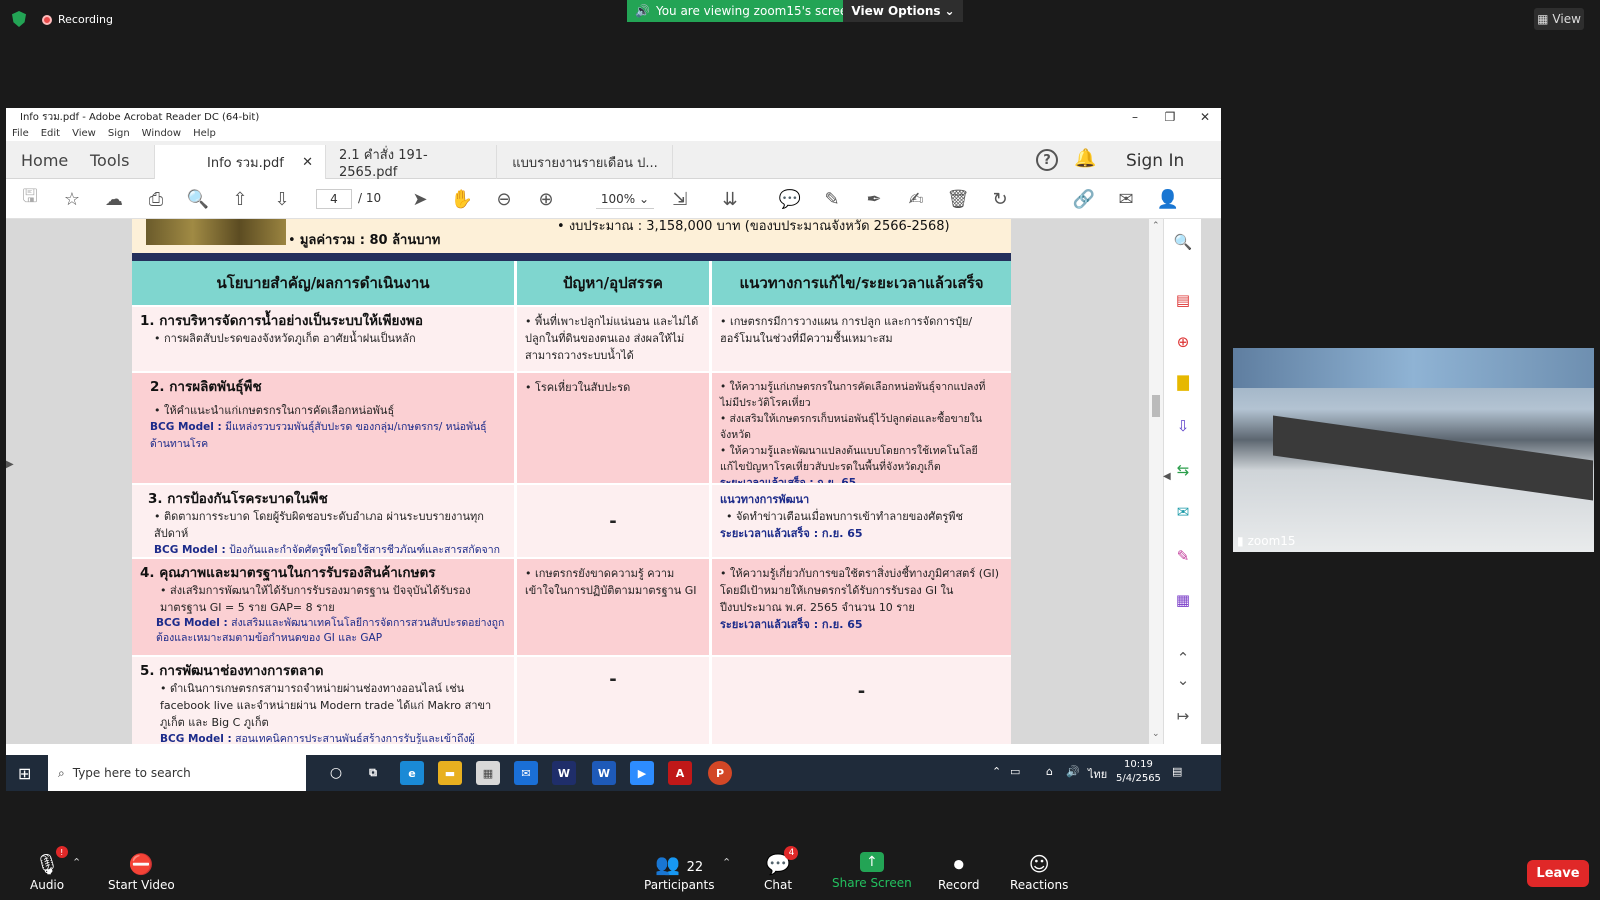  I want to click on panel-up-icon: ⌃, so click(1183, 658).